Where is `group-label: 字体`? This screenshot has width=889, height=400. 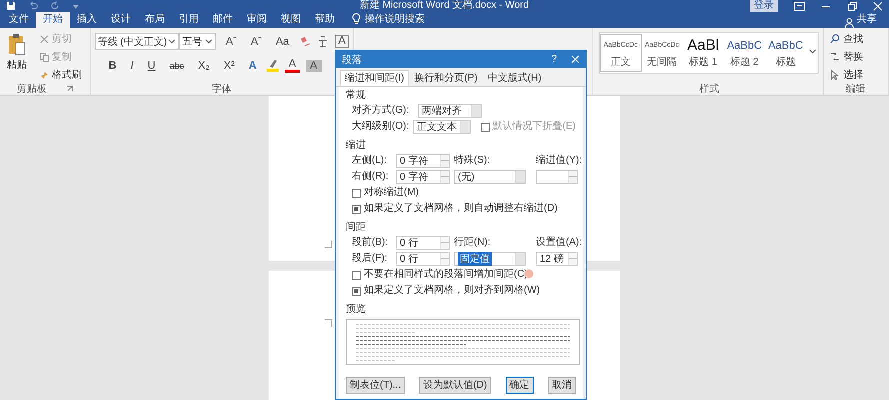 group-label: 字体 is located at coordinates (222, 89).